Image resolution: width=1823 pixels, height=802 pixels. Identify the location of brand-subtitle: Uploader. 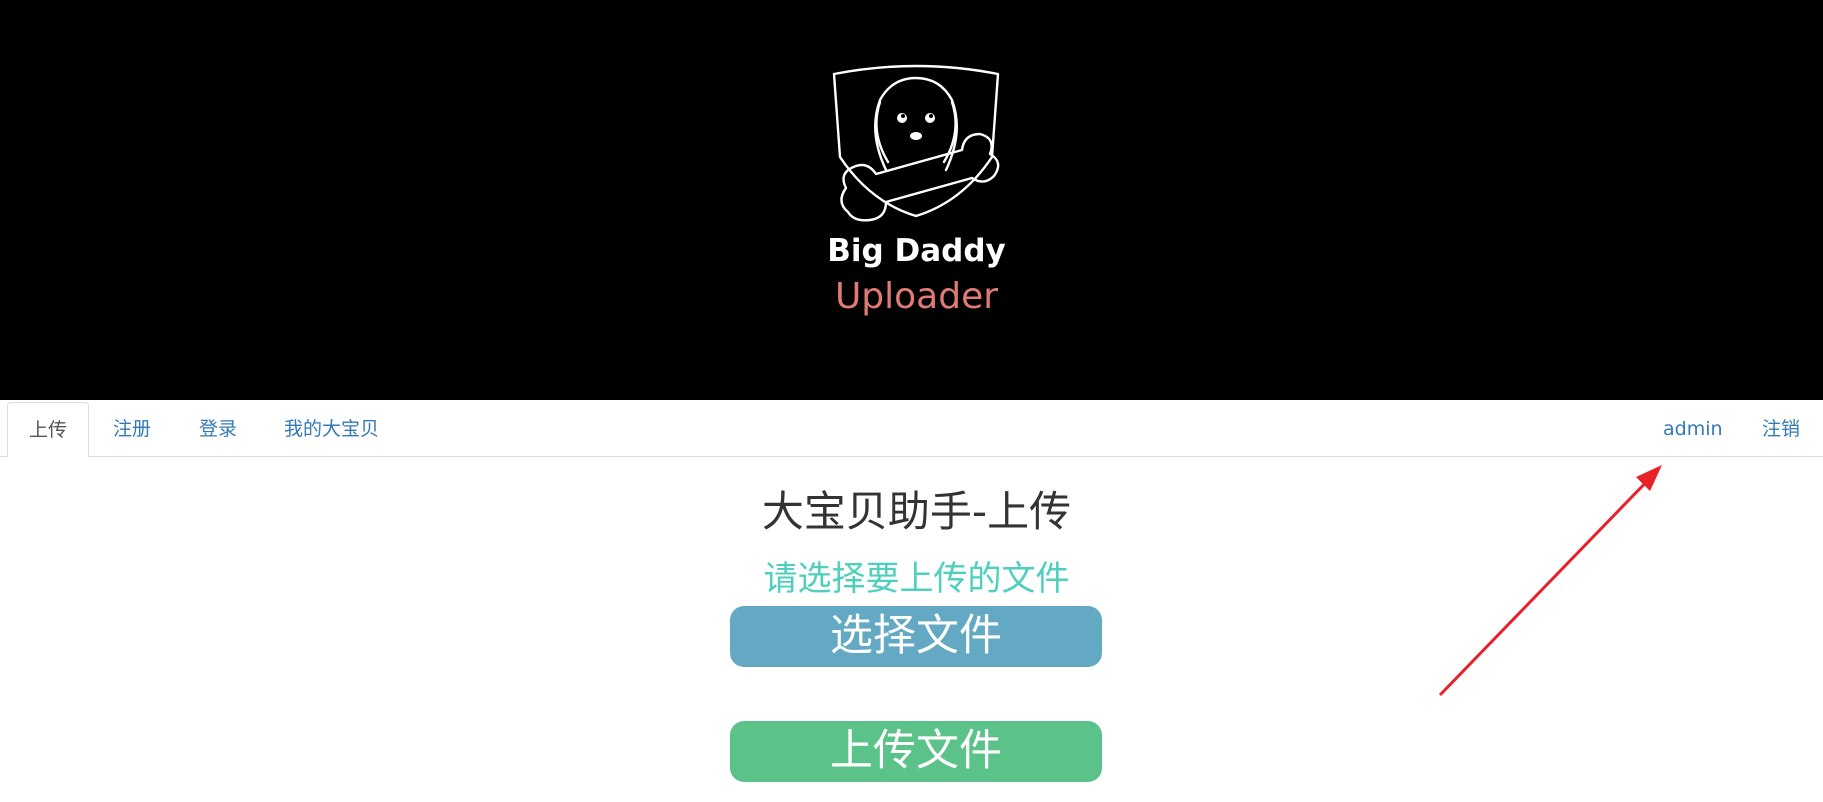
(916, 296).